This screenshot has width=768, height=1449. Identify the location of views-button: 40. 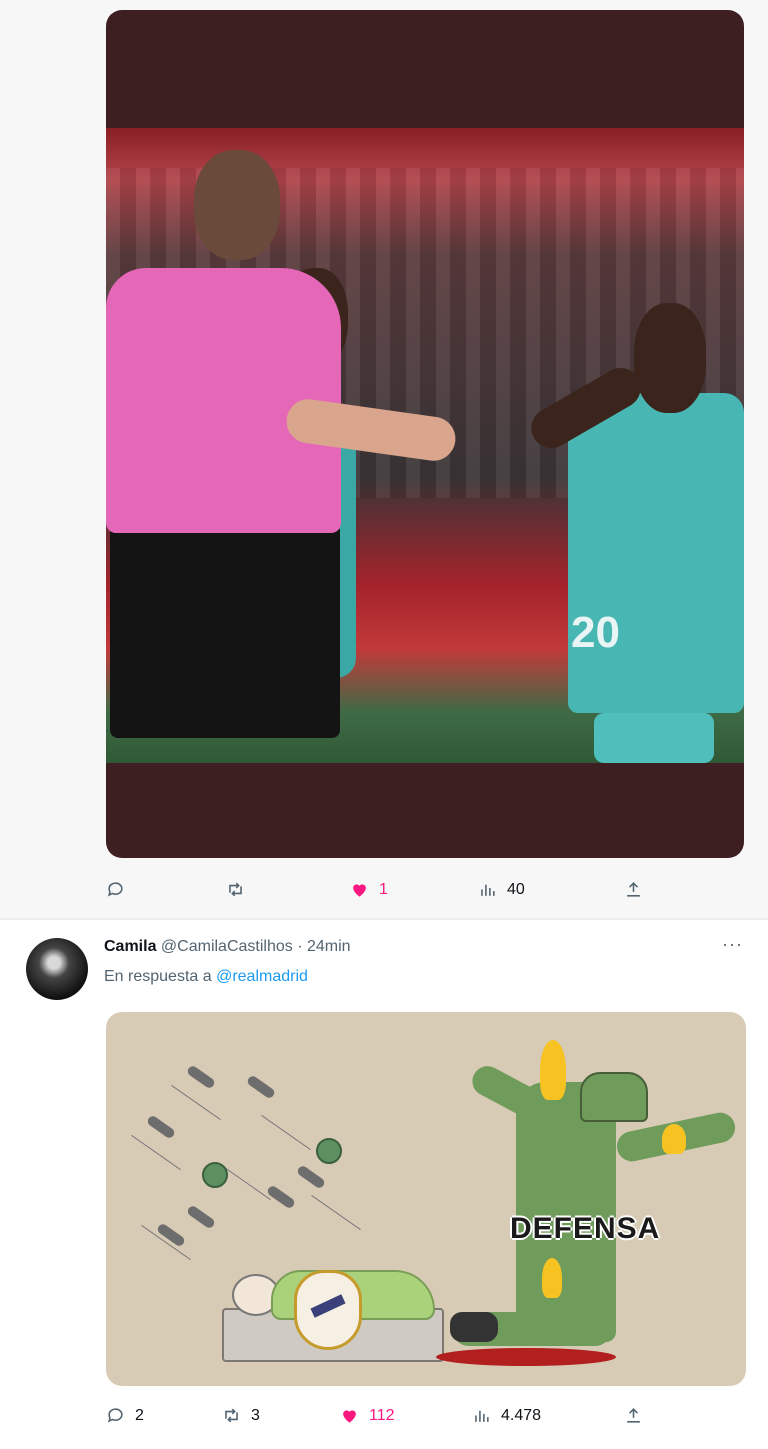
(501, 889).